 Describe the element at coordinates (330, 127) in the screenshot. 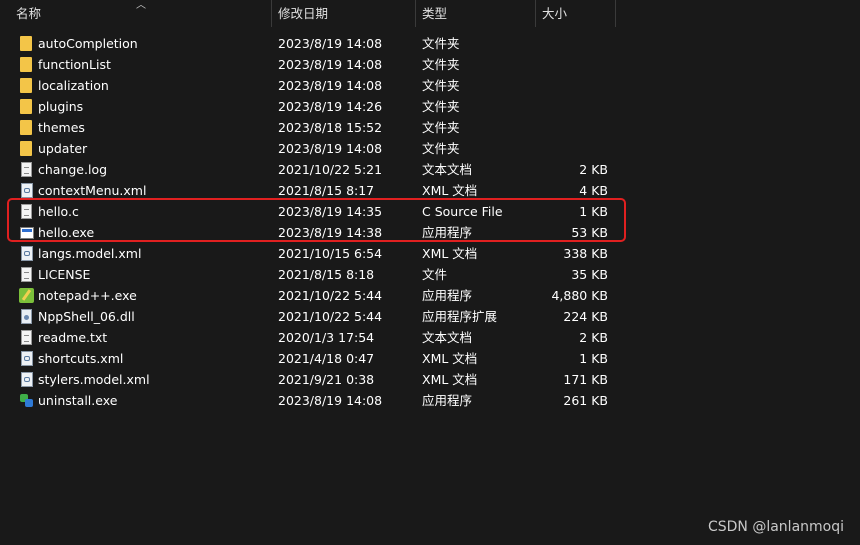

I see `file-date-modified: 2023/8/18 15:52` at that location.